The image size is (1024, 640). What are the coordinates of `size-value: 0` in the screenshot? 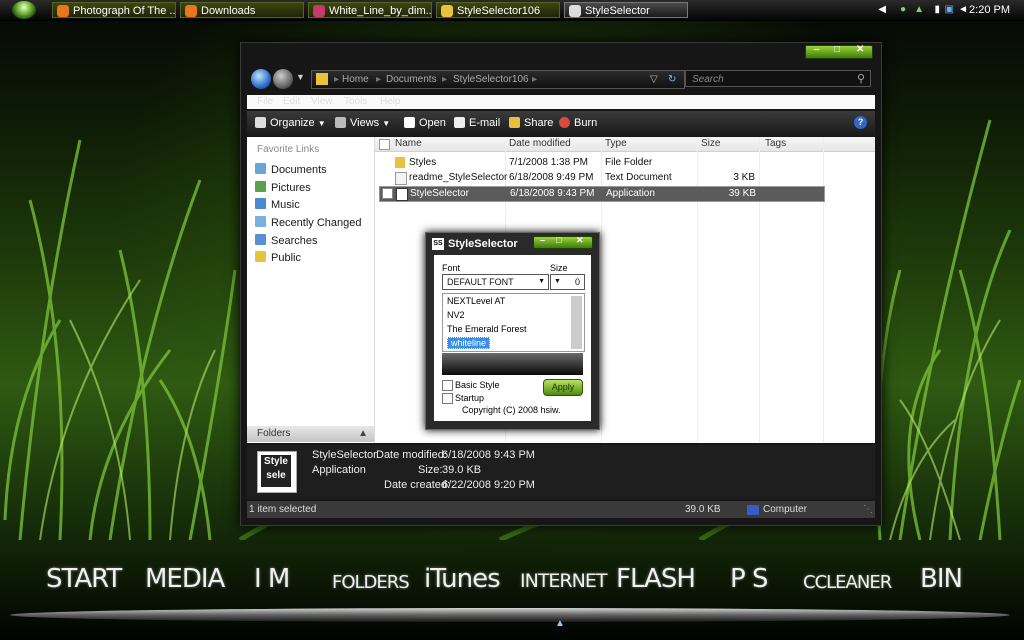 It's located at (577, 282).